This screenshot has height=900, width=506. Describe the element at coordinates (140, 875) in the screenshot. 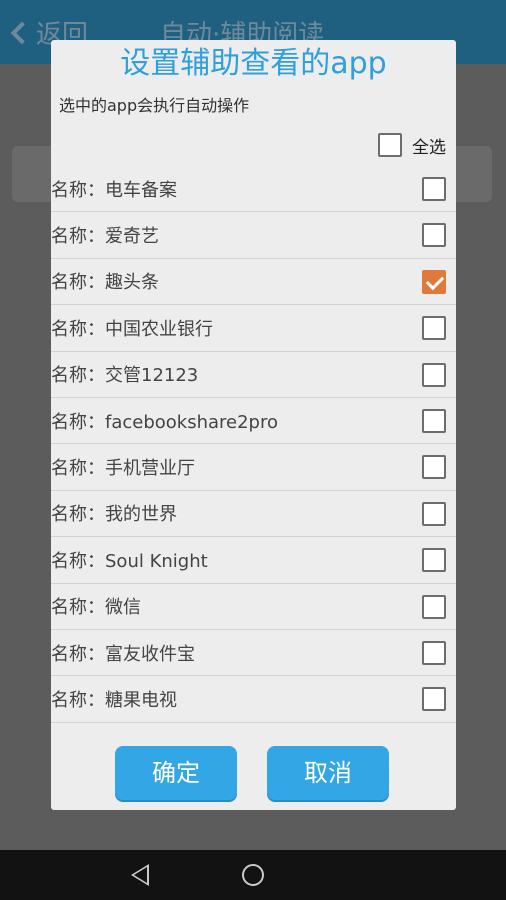

I see `back-triangle-inner` at that location.